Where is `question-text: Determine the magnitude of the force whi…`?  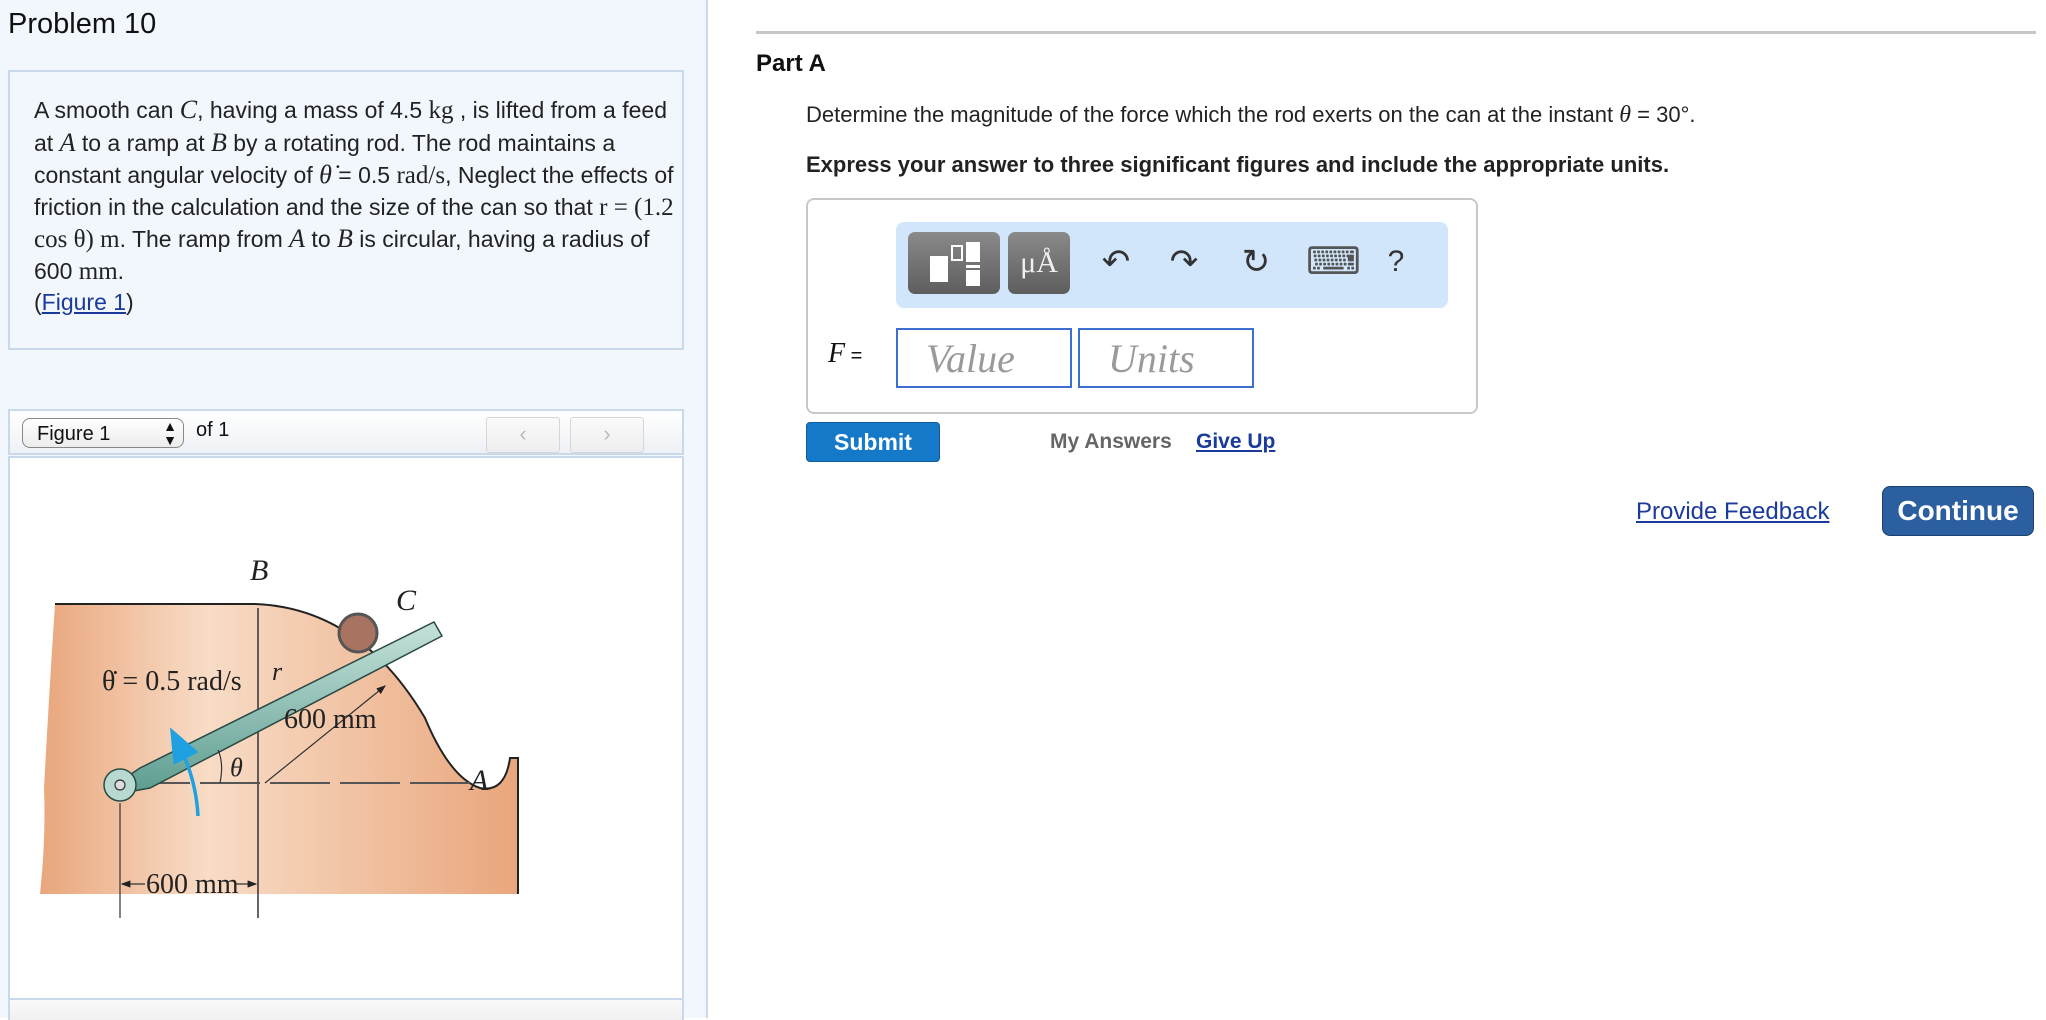
question-text: Determine the magnitude of the force whi… is located at coordinates (1251, 115).